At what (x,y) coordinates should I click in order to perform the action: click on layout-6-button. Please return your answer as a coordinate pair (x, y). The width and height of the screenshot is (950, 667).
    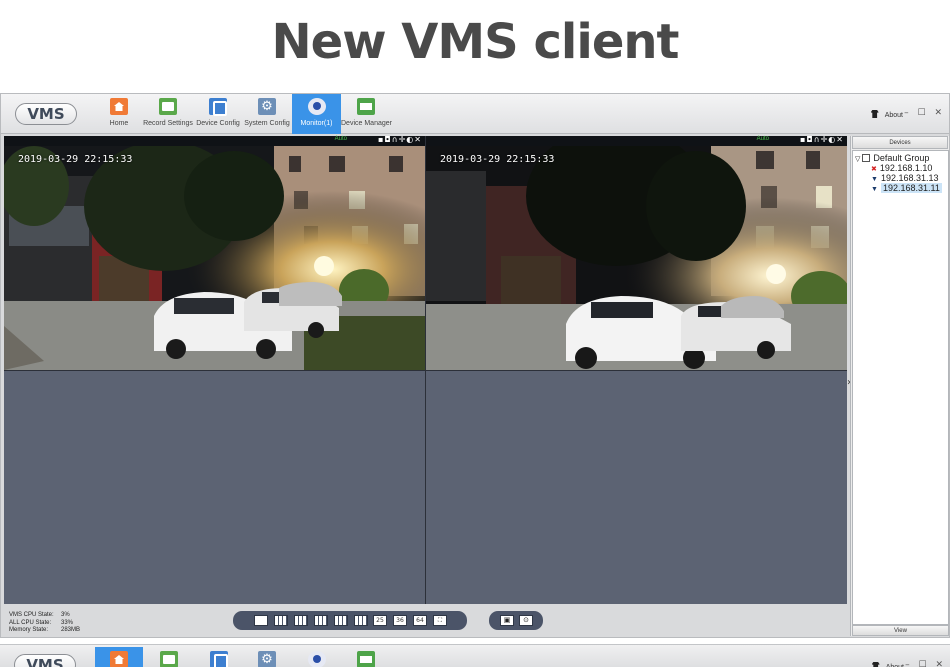
    Looking at the image, I should click on (301, 620).